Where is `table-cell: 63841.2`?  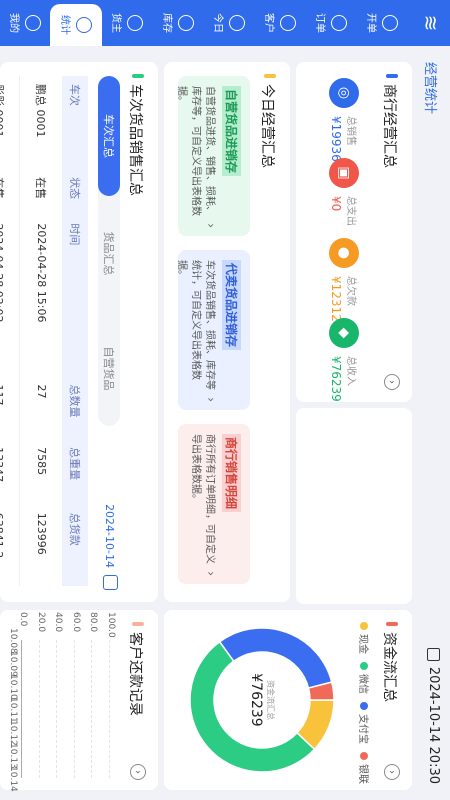
table-cell: 63841.2 is located at coordinates (10, 545).